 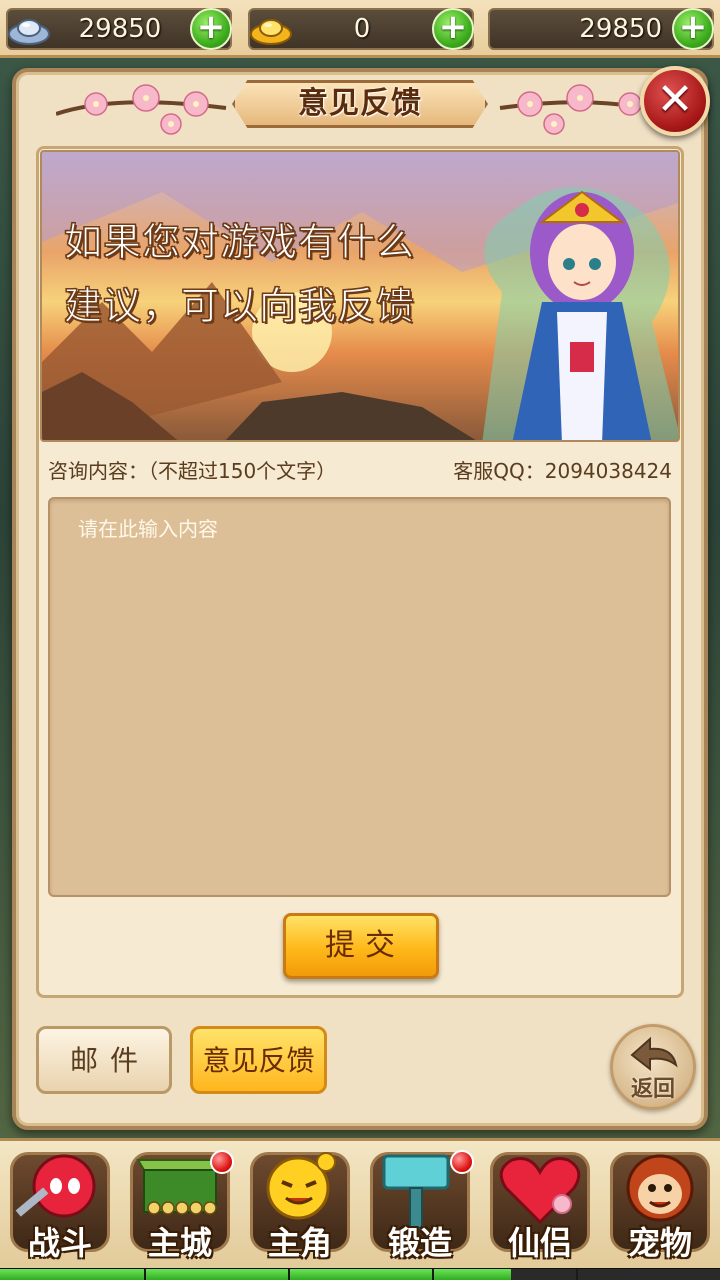 I want to click on nav-battle: 战斗, so click(x=60, y=1202).